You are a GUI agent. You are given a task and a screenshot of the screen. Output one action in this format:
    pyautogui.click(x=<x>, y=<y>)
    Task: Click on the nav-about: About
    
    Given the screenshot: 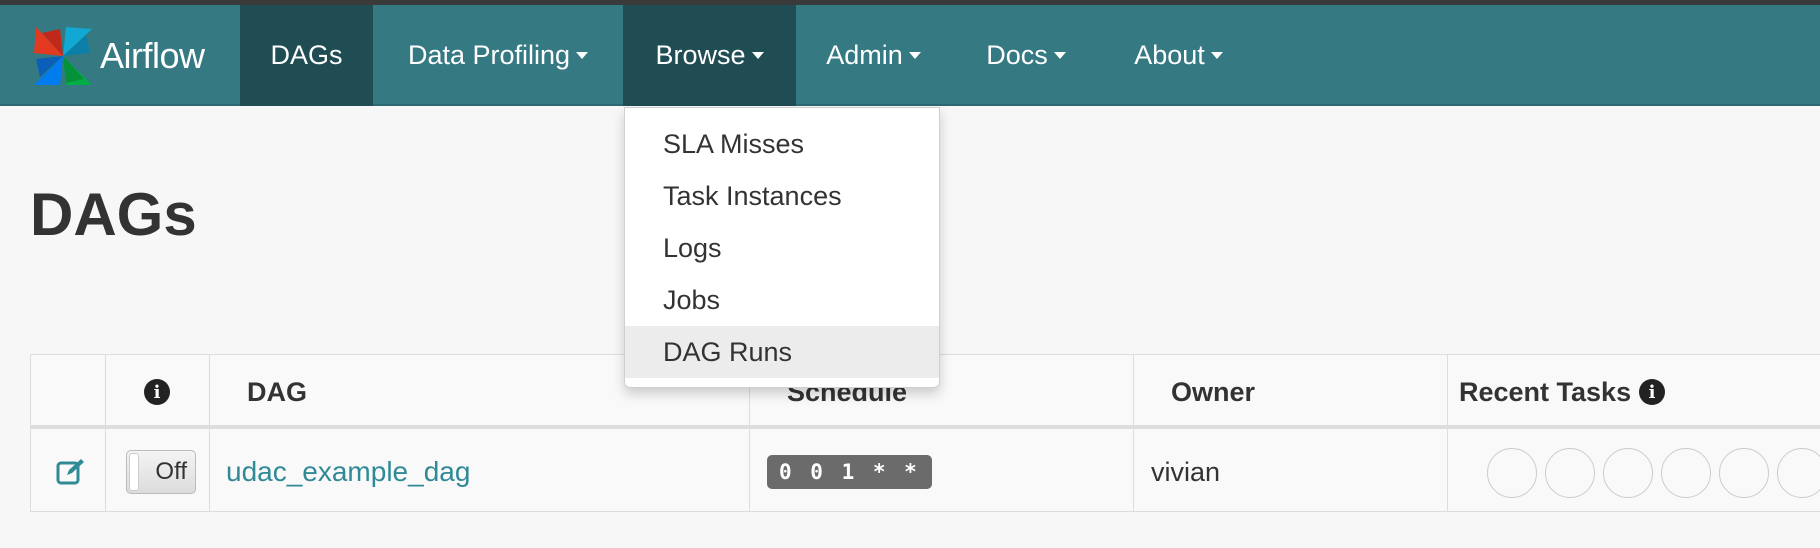 What is the action you would take?
    pyautogui.click(x=1178, y=55)
    